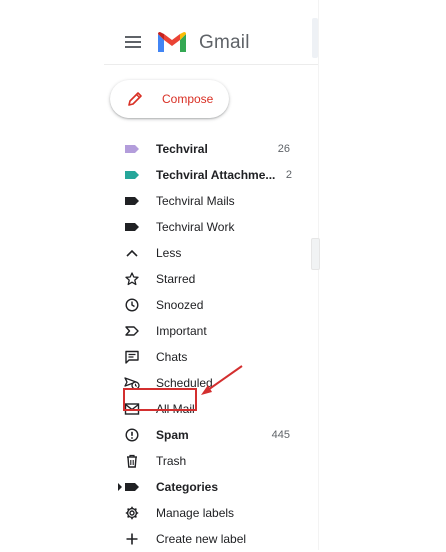 Image resolution: width=446 pixels, height=552 pixels. What do you see at coordinates (222, 380) in the screenshot?
I see `annotation-arrow` at bounding box center [222, 380].